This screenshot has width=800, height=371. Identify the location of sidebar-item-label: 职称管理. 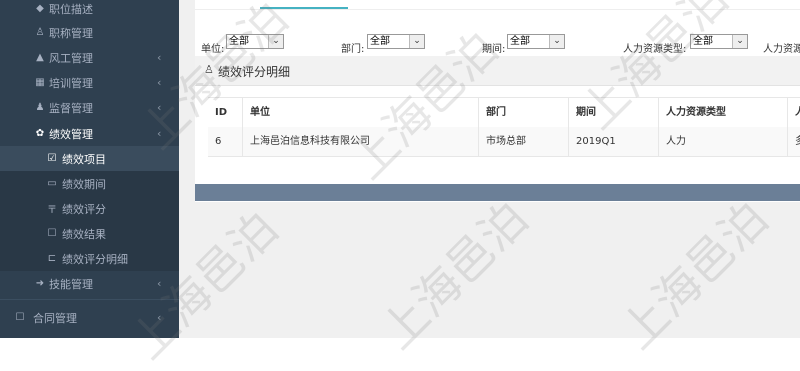
(71, 33).